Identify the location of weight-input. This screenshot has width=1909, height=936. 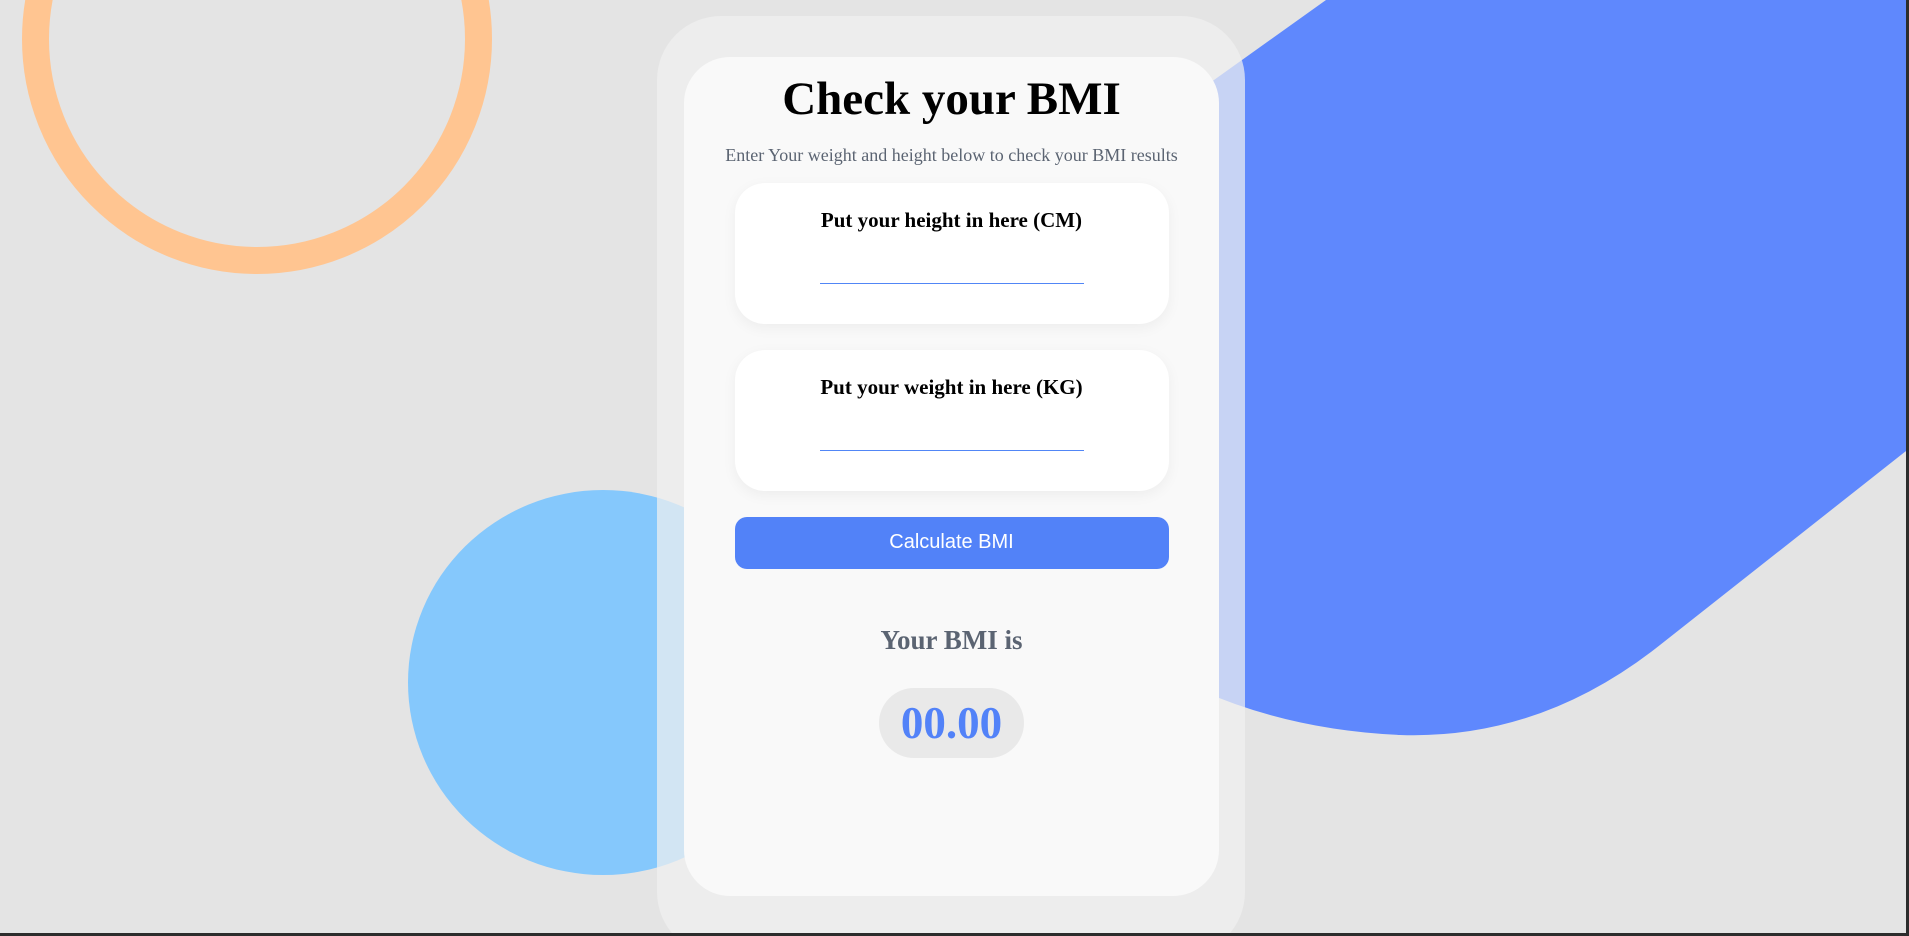
(951, 434).